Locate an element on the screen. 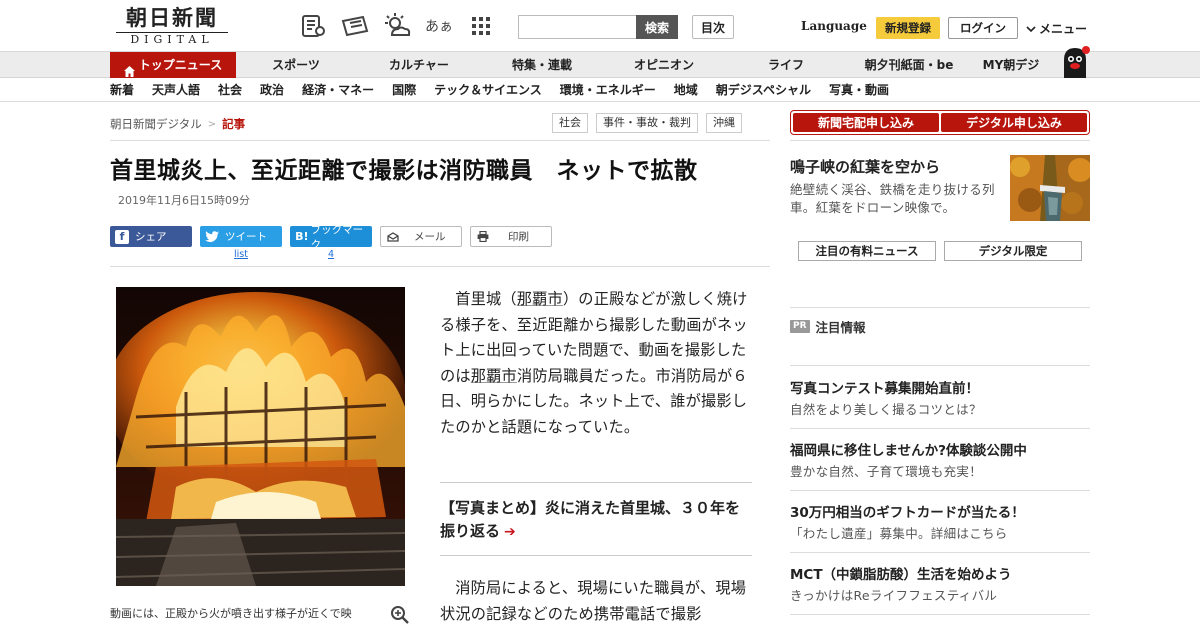 The width and height of the screenshot is (1200, 630). search-input is located at coordinates (577, 27).